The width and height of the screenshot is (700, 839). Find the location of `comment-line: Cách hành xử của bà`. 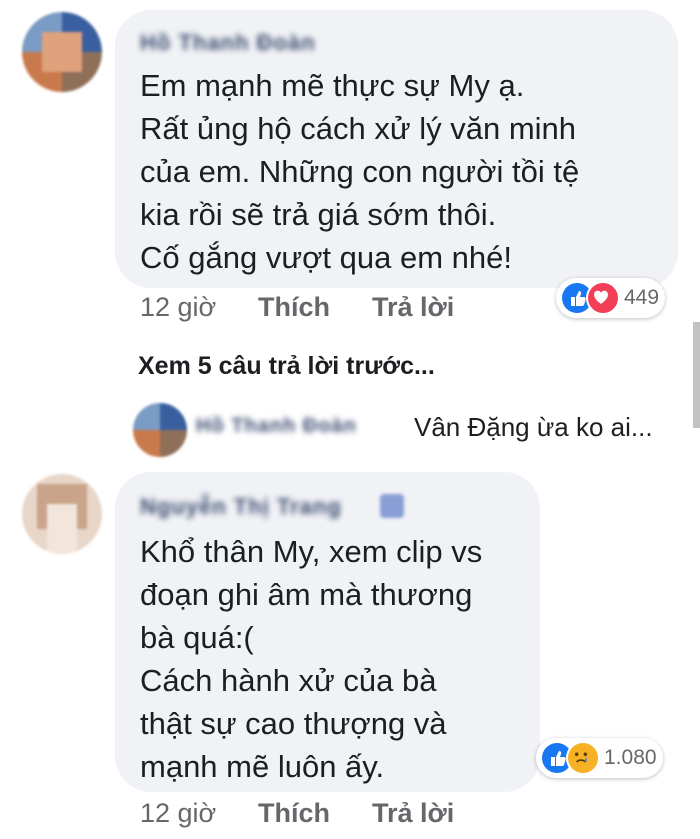

comment-line: Cách hành xử của bà is located at coordinates (288, 680).